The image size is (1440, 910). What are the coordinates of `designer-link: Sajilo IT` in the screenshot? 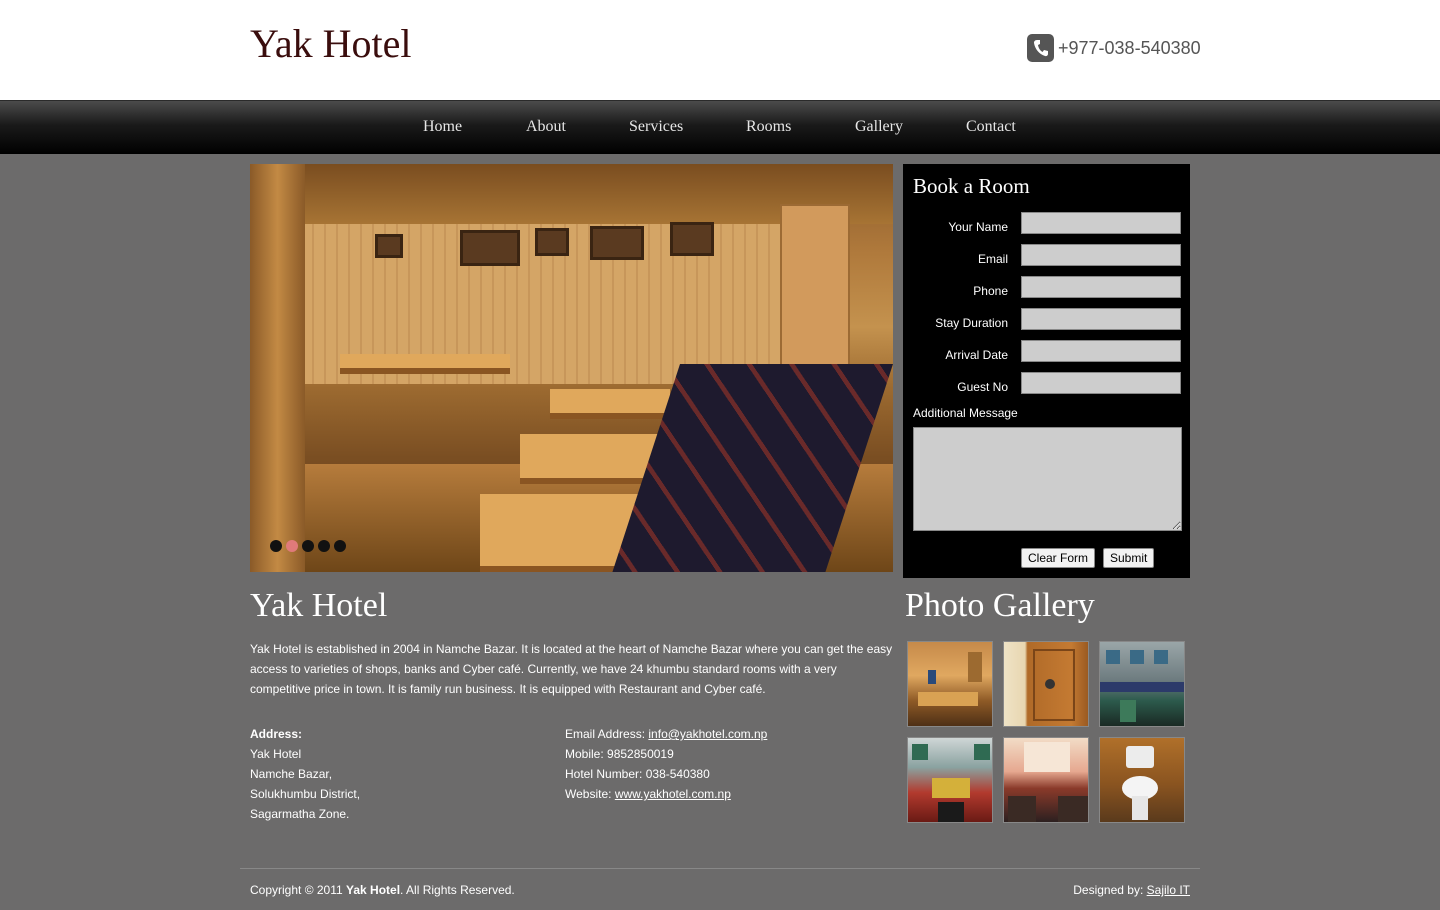 It's located at (1168, 890).